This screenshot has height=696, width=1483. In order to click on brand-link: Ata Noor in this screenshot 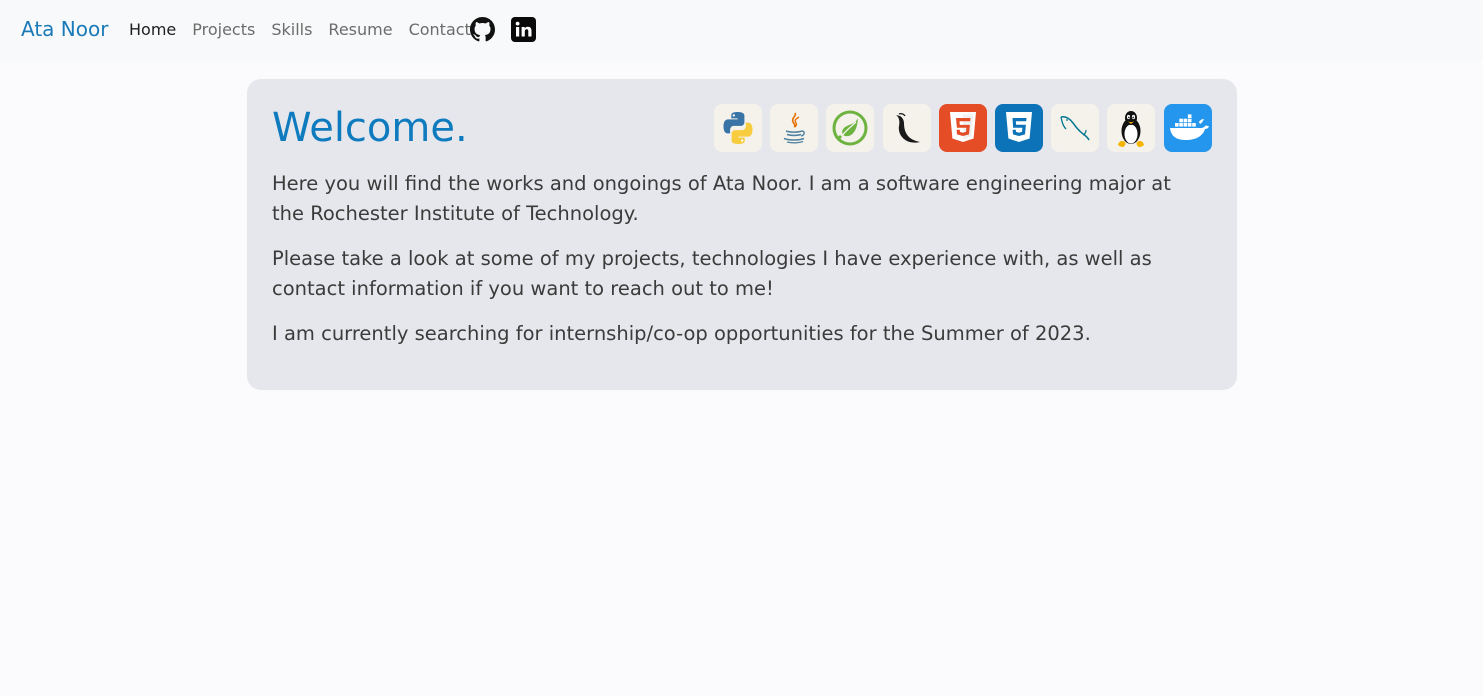, I will do `click(64, 29)`.